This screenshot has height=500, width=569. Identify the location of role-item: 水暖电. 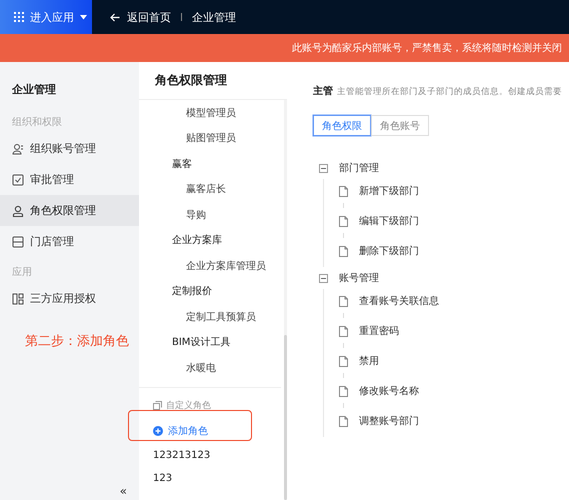
(210, 367).